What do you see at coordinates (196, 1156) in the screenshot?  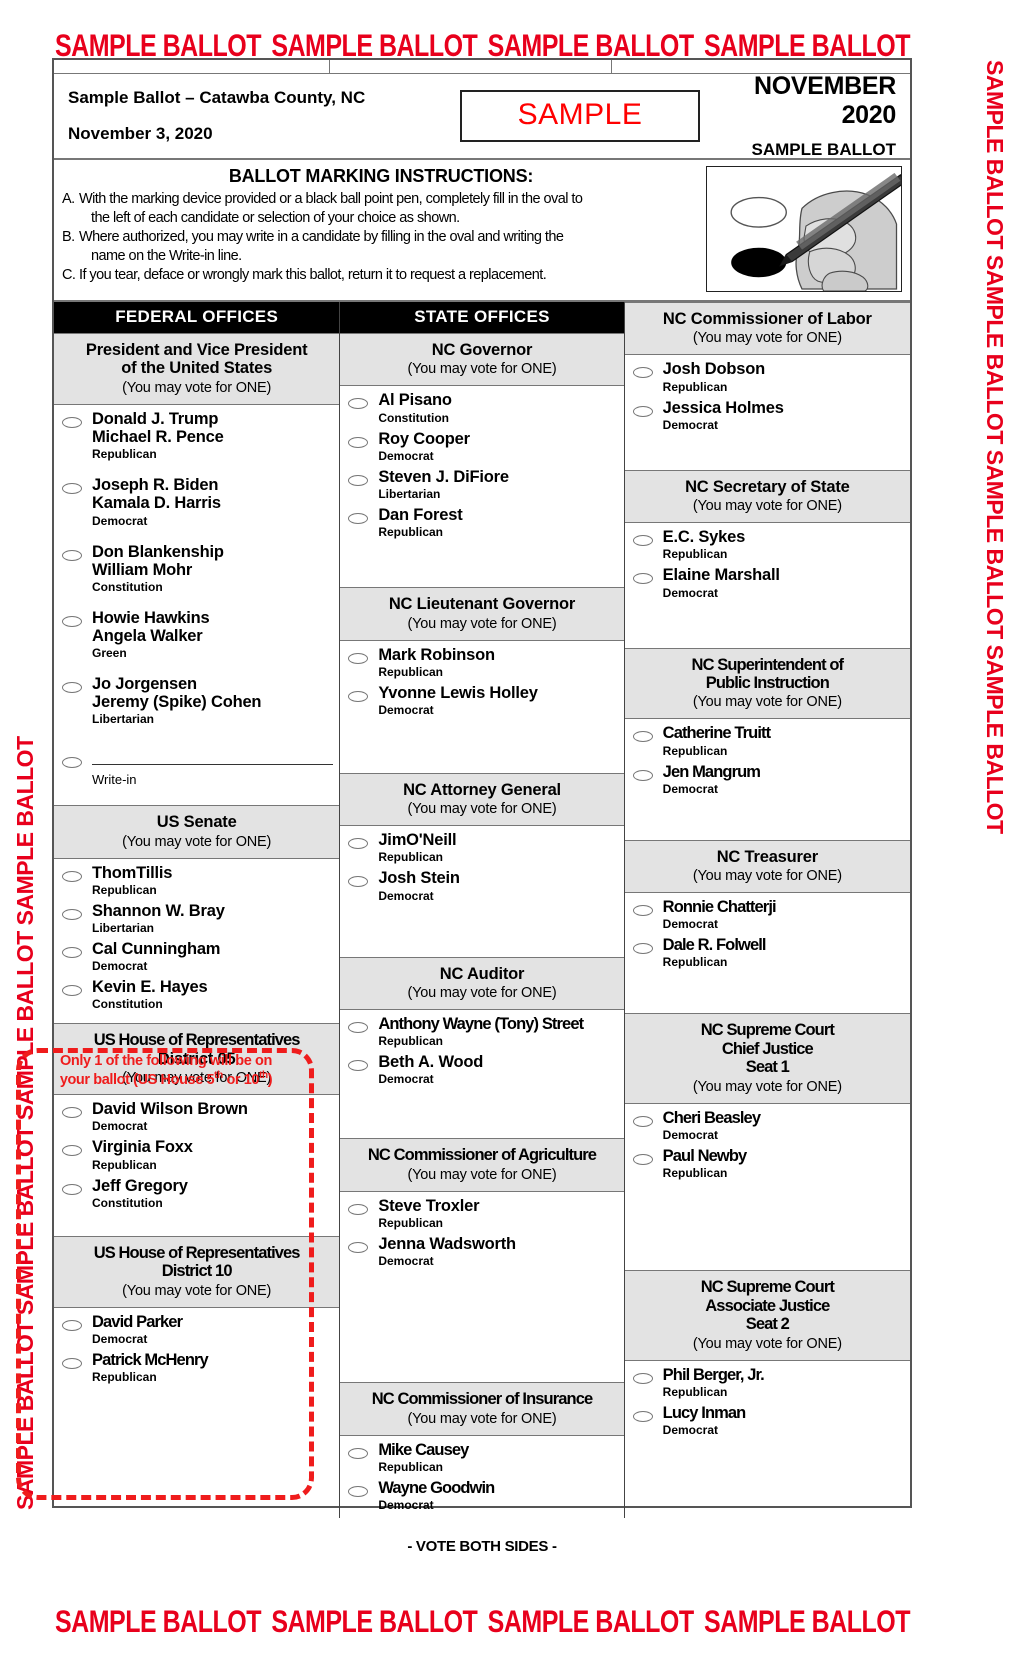 I see `candidate-option: Virginia Foxx Republican` at bounding box center [196, 1156].